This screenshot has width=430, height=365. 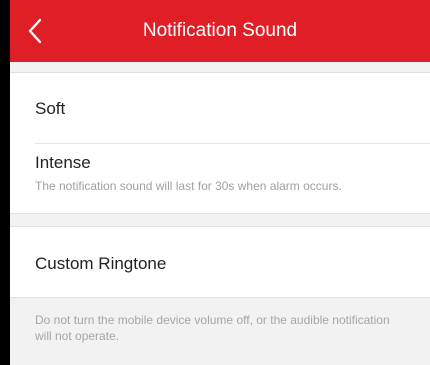 What do you see at coordinates (101, 263) in the screenshot?
I see `custom-ringtone-label: Custom Ringtone` at bounding box center [101, 263].